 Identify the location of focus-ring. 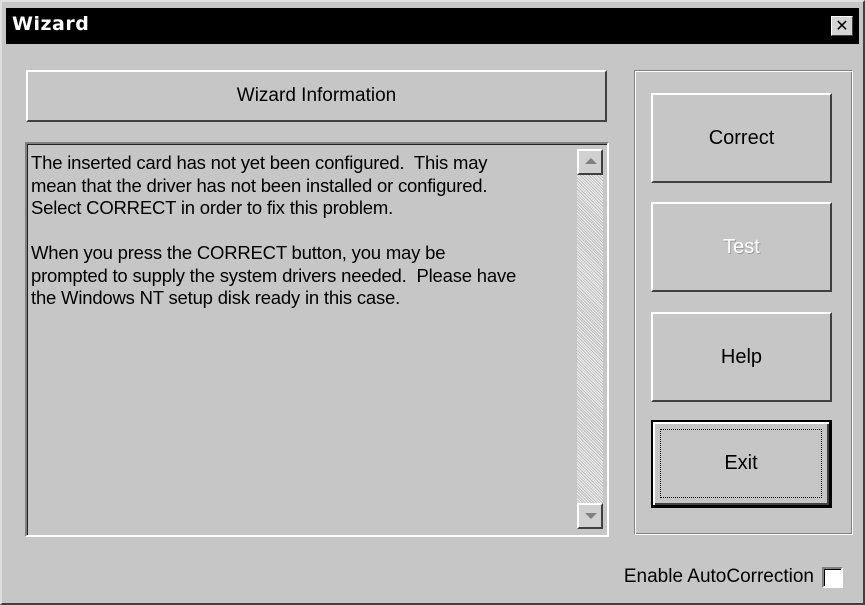
(741, 463).